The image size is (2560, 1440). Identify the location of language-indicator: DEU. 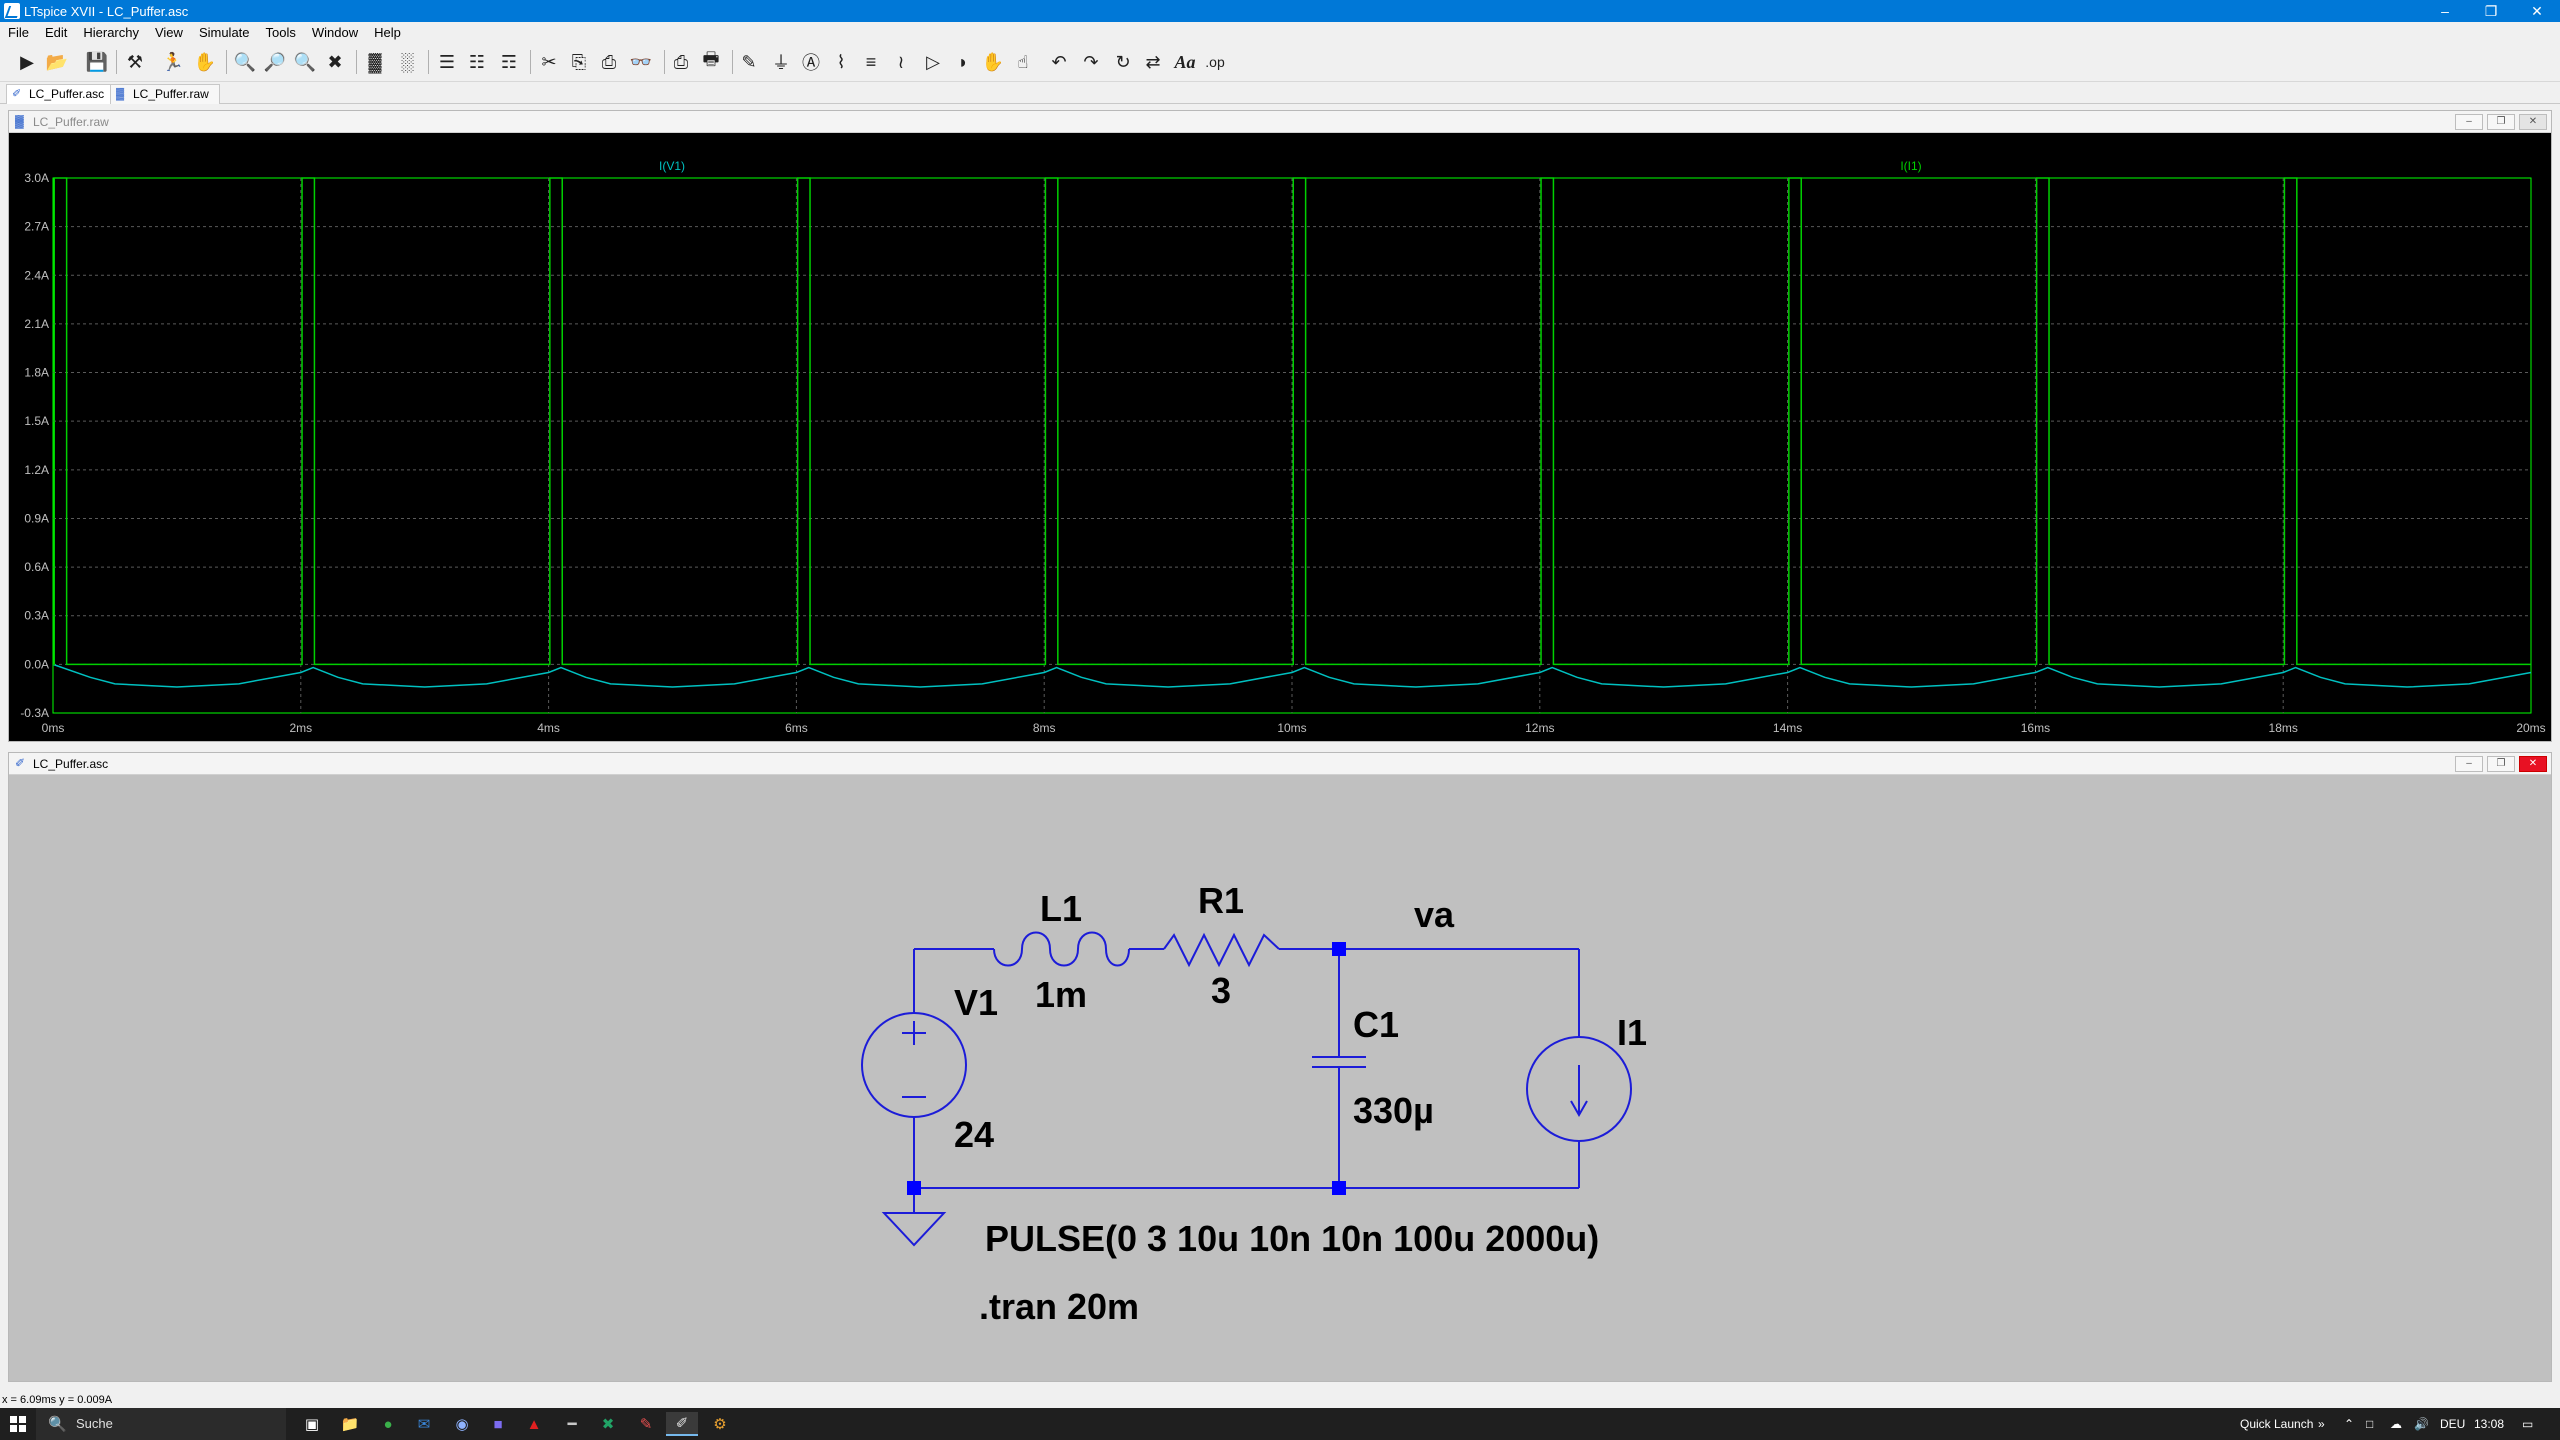
(2452, 1424).